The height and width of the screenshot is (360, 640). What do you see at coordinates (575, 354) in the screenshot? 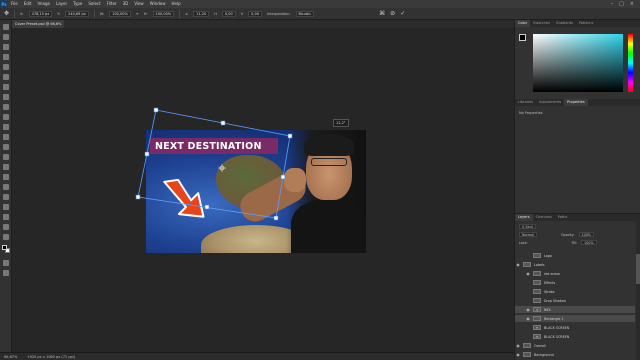
I see `layer-row: ◉ Background` at bounding box center [575, 354].